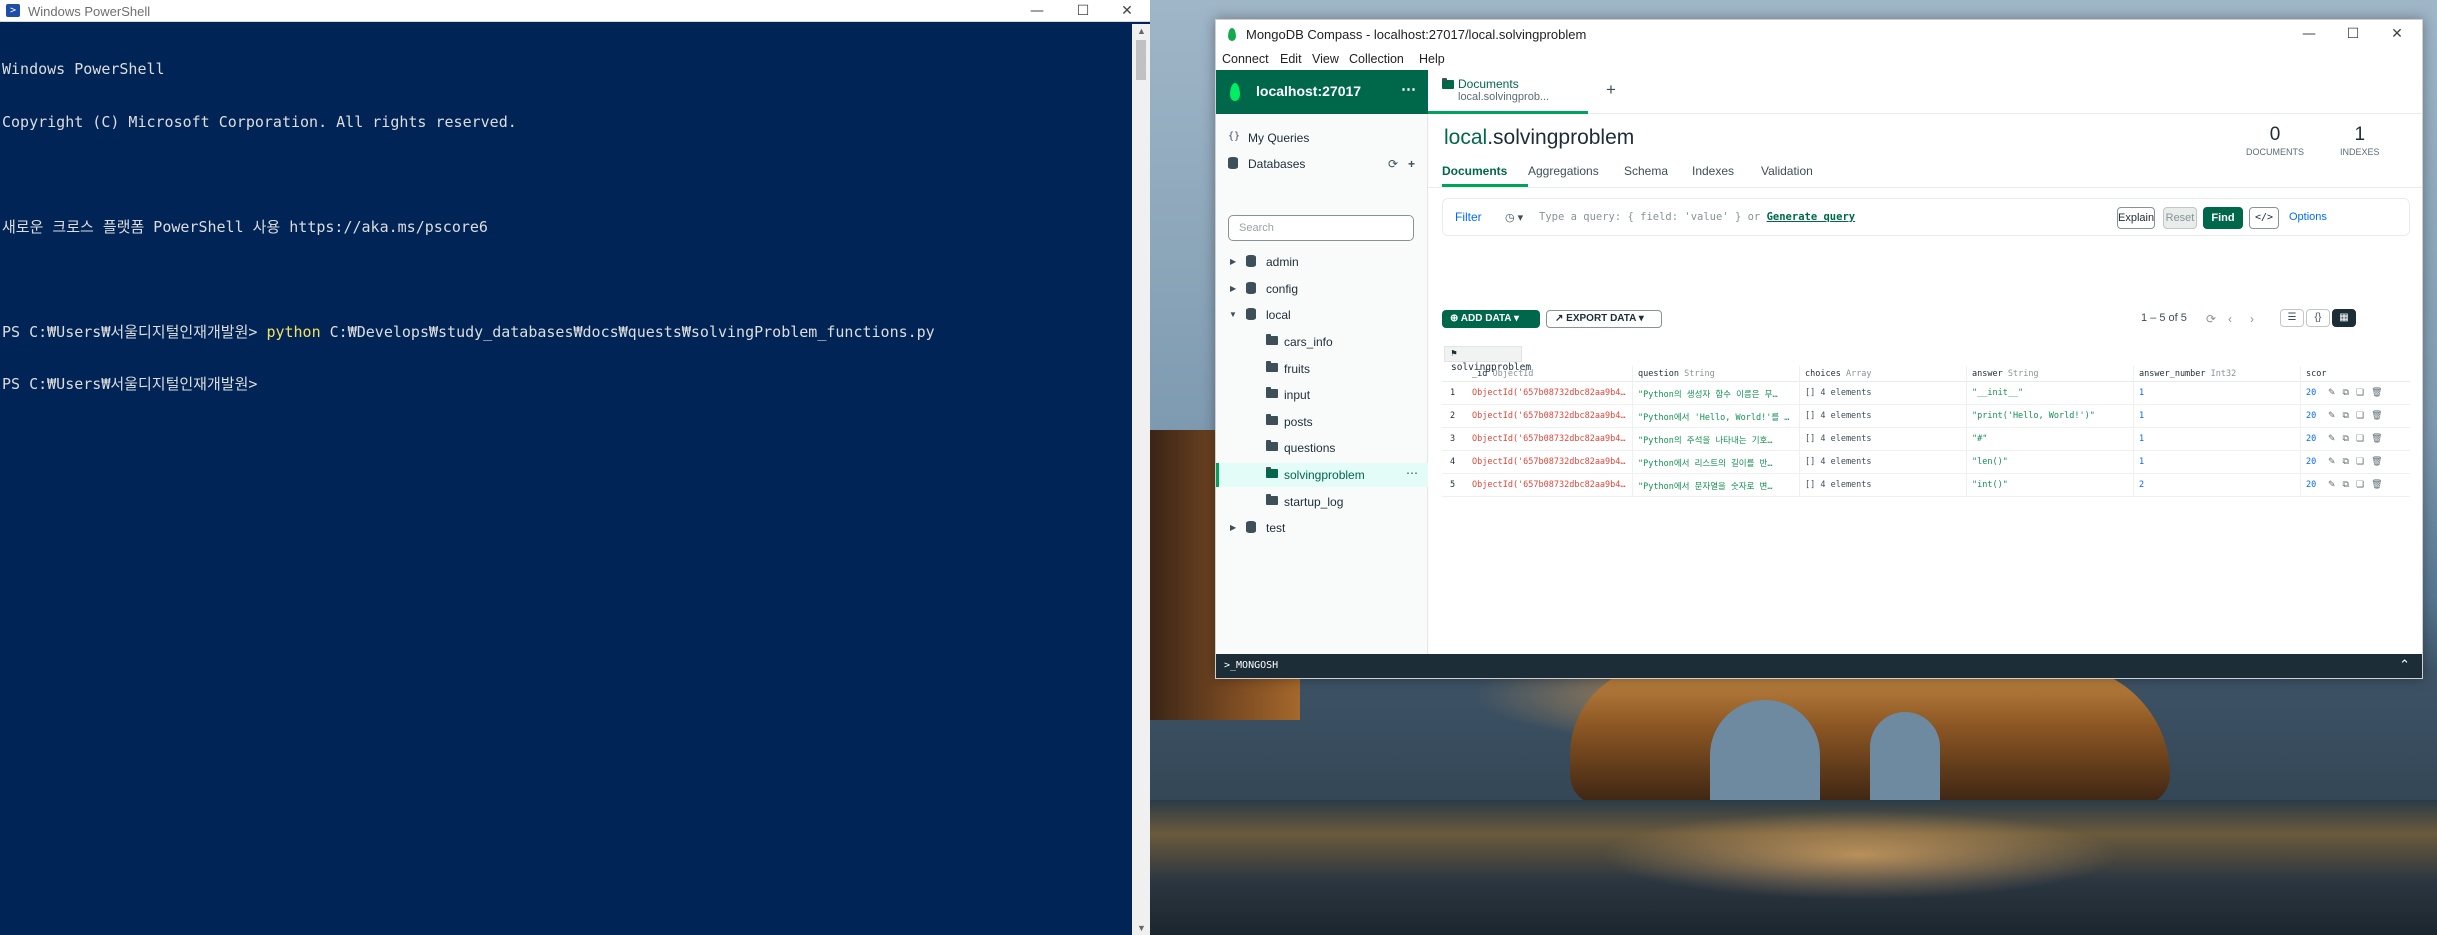 This screenshot has height=935, width=2437. Describe the element at coordinates (1322, 502) in the screenshot. I see `sidebar-item-collection: startup_log` at that location.